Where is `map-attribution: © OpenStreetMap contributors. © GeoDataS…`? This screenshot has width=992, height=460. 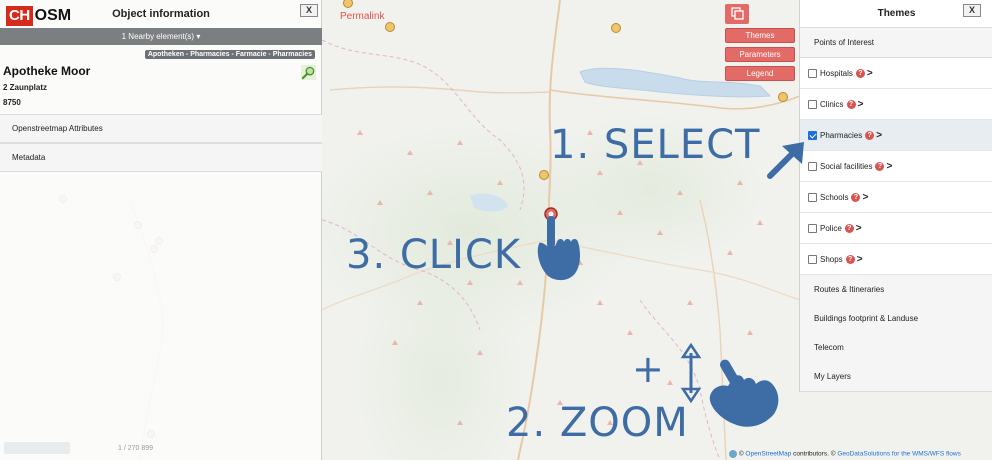
map-attribution: © OpenStreetMap contributors. © GeoDataS… is located at coordinates (845, 454).